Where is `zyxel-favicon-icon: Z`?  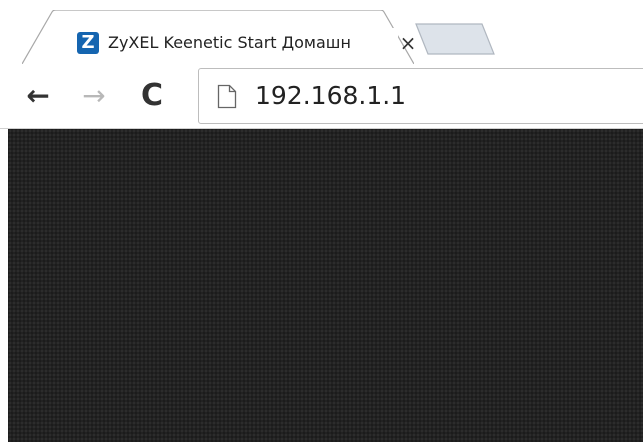 zyxel-favicon-icon: Z is located at coordinates (88, 43).